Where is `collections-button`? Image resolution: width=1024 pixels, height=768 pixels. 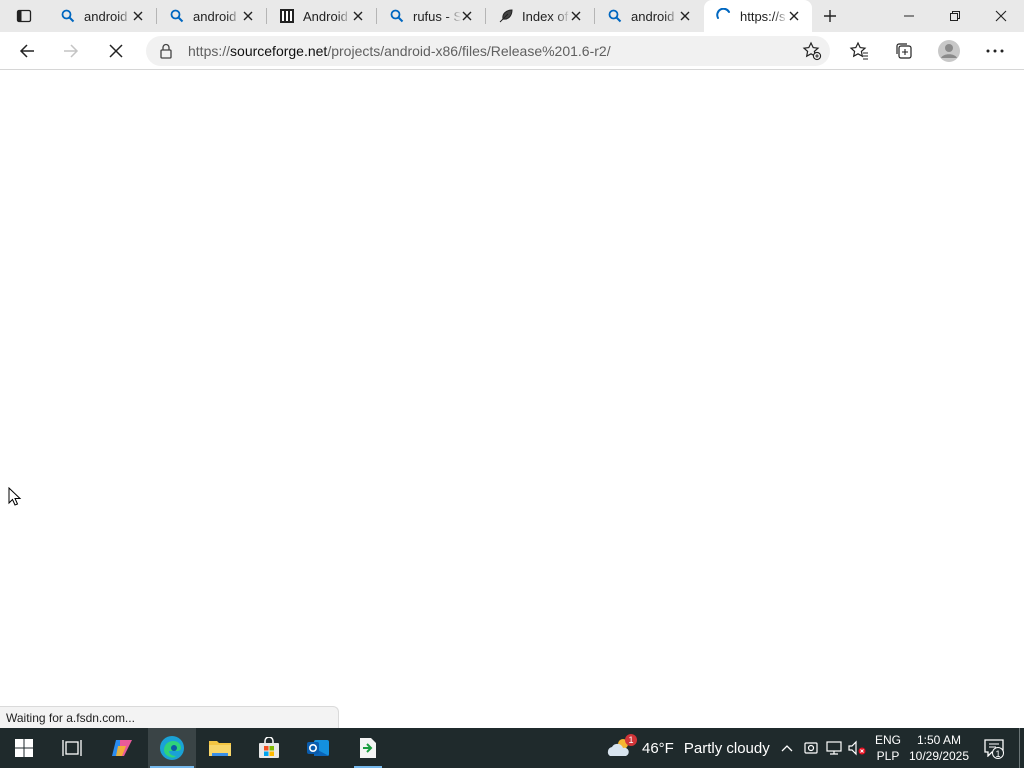 collections-button is located at coordinates (904, 51).